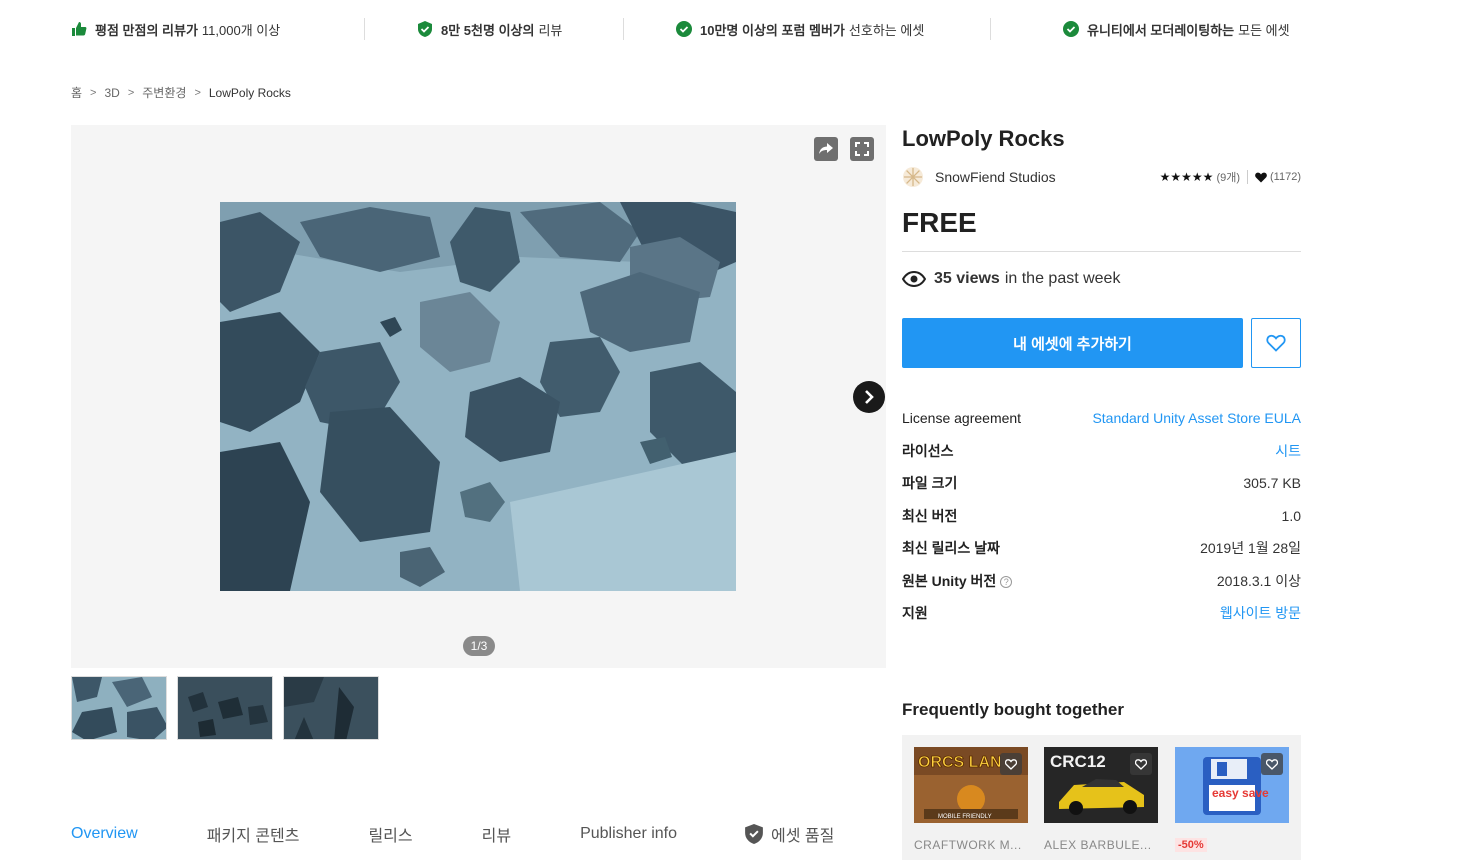  Describe the element at coordinates (971, 785) in the screenshot. I see `fbt-image: ORCS LAN MOBILE FRIENDLY` at that location.